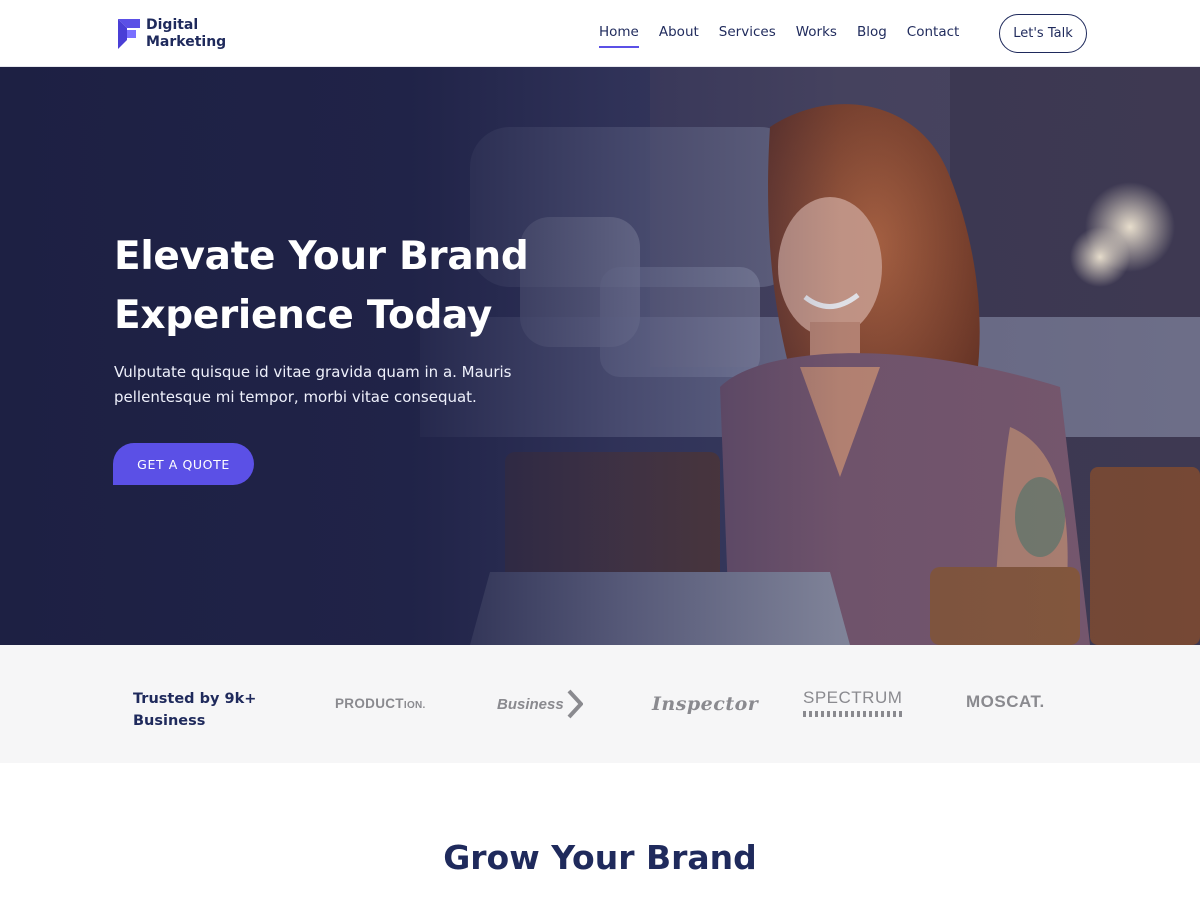  What do you see at coordinates (705, 704) in the screenshot?
I see `brand-logo-inspector: Inspector` at bounding box center [705, 704].